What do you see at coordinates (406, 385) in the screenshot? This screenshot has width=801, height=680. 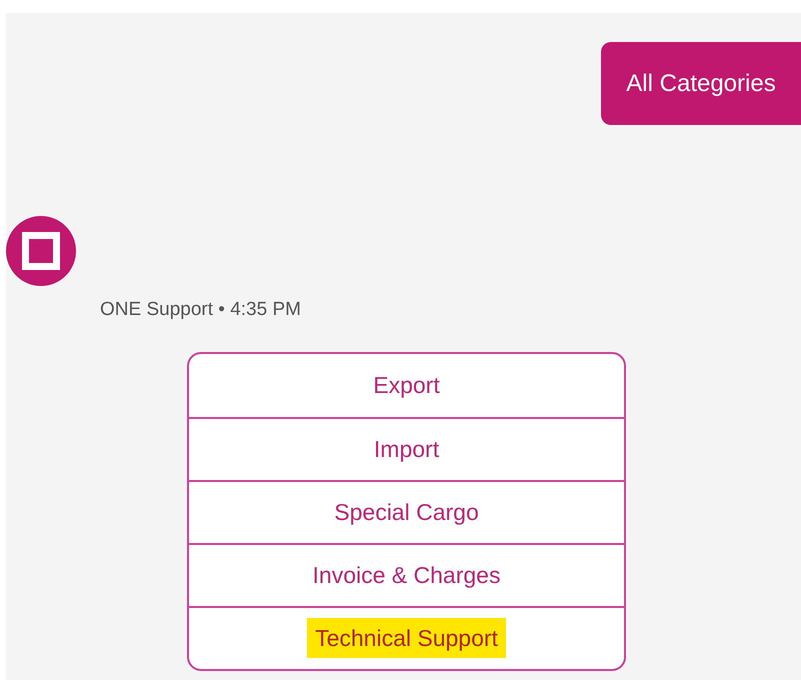 I see `option-button: Export` at bounding box center [406, 385].